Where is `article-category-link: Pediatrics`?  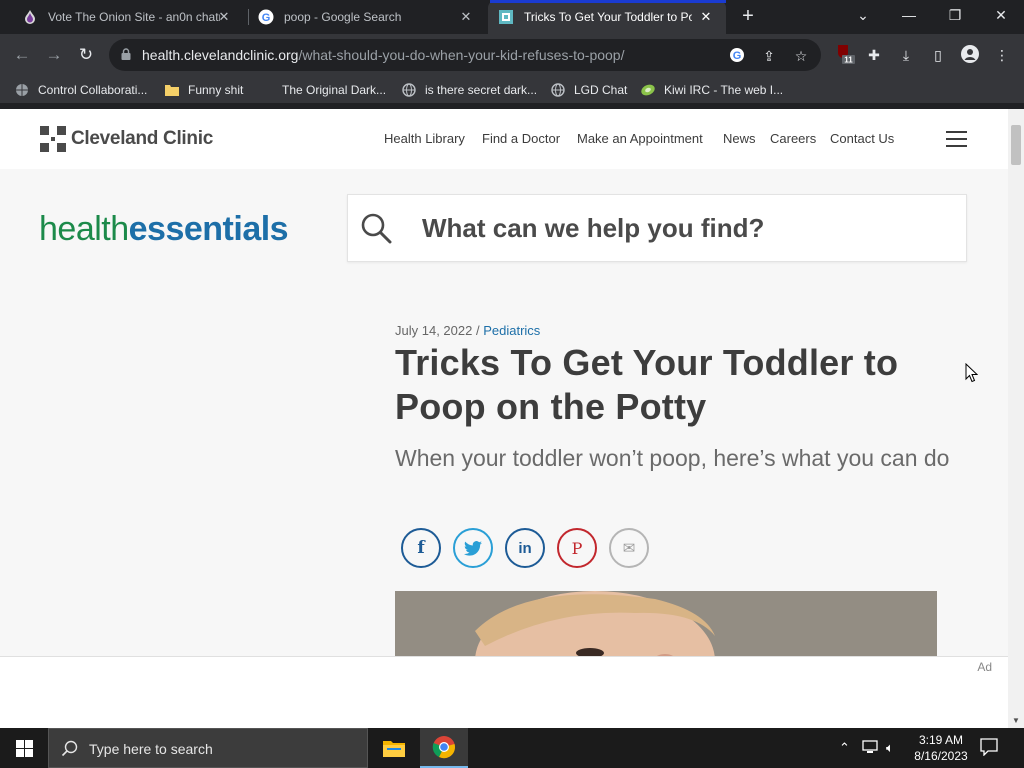
article-category-link: Pediatrics is located at coordinates (511, 330).